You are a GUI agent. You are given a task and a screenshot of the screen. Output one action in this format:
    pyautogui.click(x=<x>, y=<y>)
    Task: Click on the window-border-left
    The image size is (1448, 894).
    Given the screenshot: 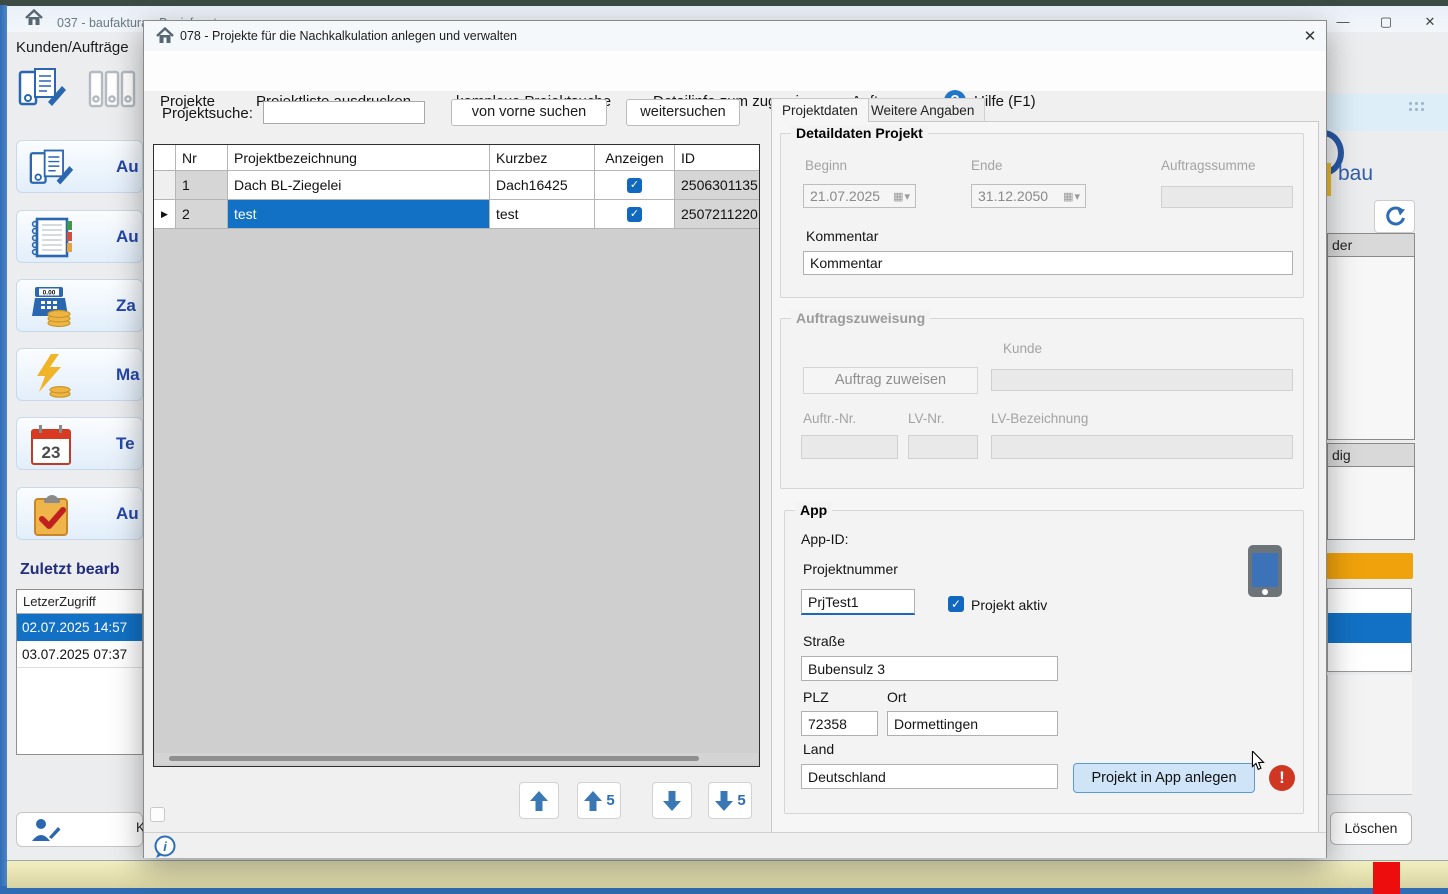 What is the action you would take?
    pyautogui.click(x=3, y=446)
    